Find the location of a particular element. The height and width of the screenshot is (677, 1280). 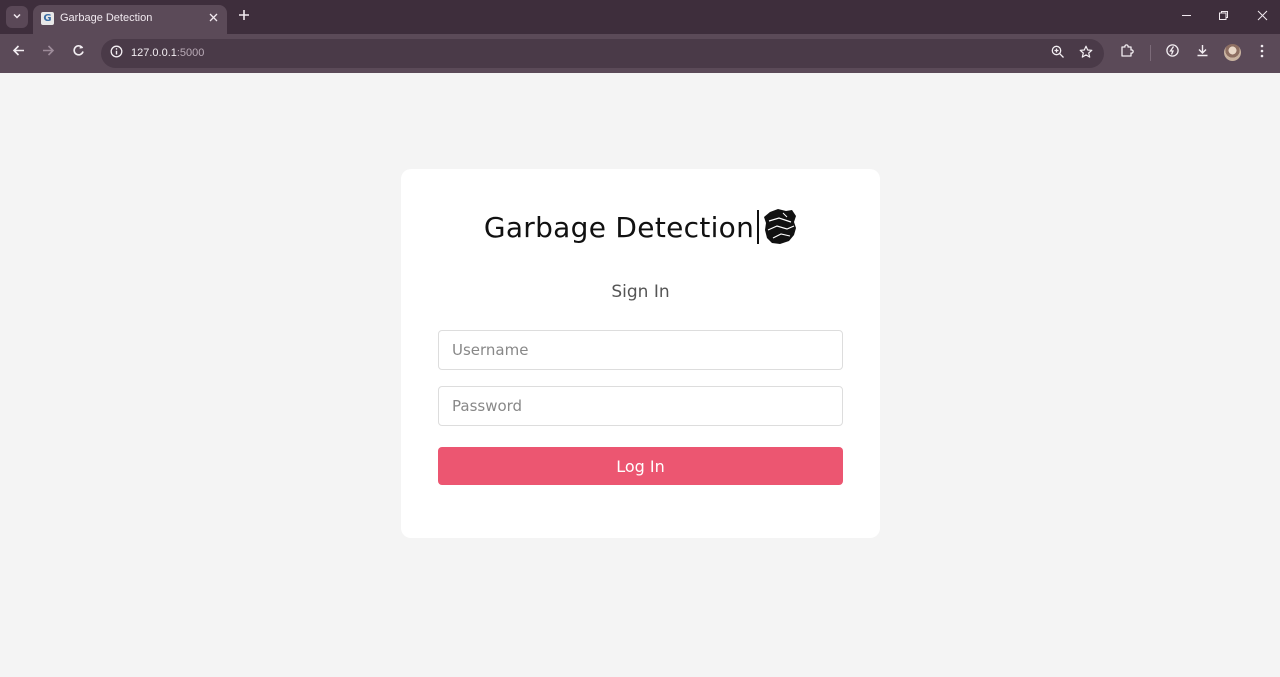

back-button is located at coordinates (18, 53).